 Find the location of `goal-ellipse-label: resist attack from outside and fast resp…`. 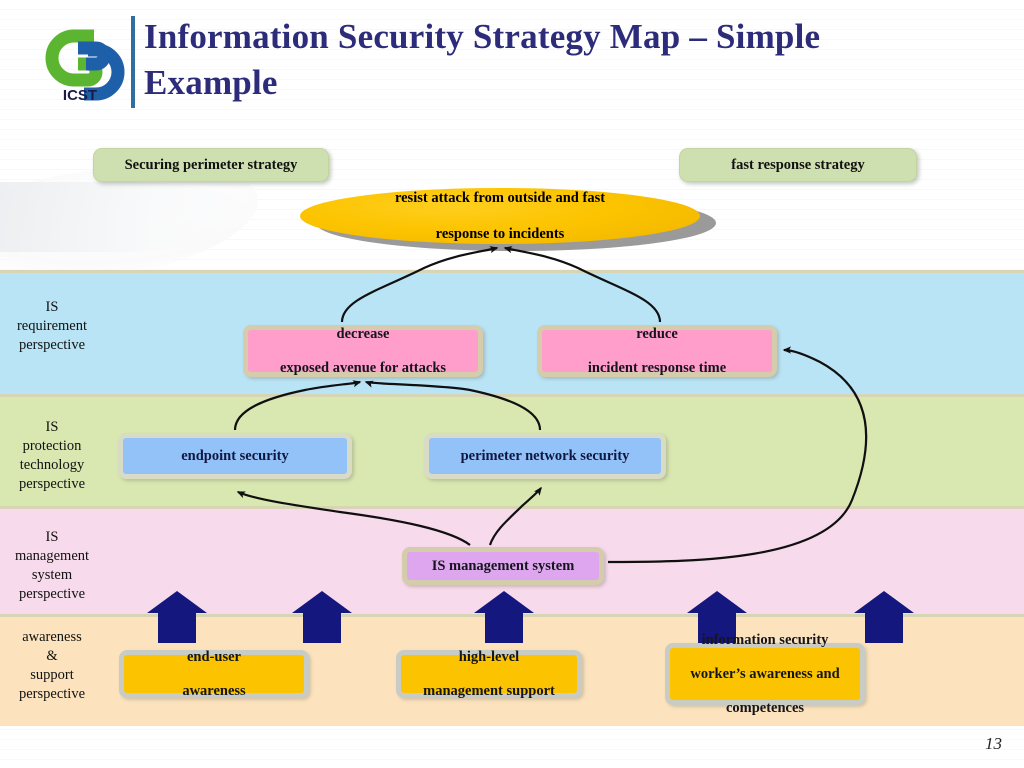

goal-ellipse-label: resist attack from outside and fast resp… is located at coordinates (500, 216).